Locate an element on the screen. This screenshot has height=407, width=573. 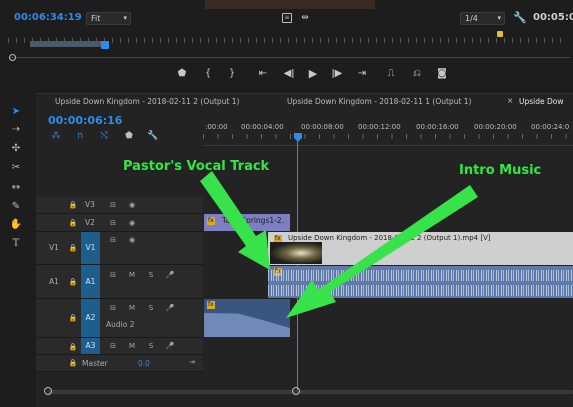
arrow-intro is located at coordinates (382, 251).